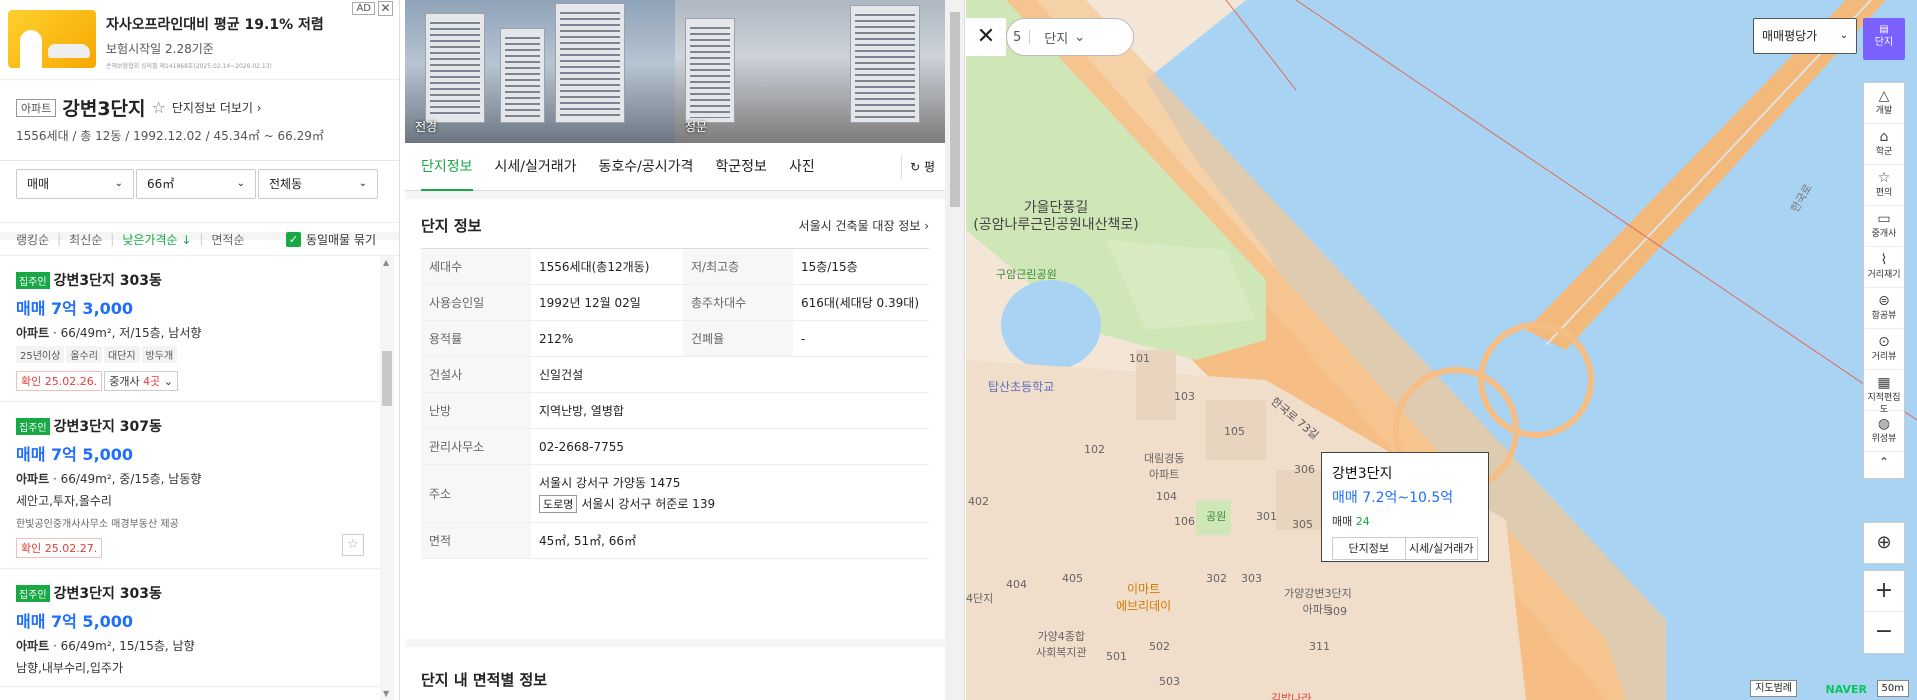 The image size is (1917, 700). I want to click on sort-low-price: 낮은가격순 ↓, so click(156, 239).